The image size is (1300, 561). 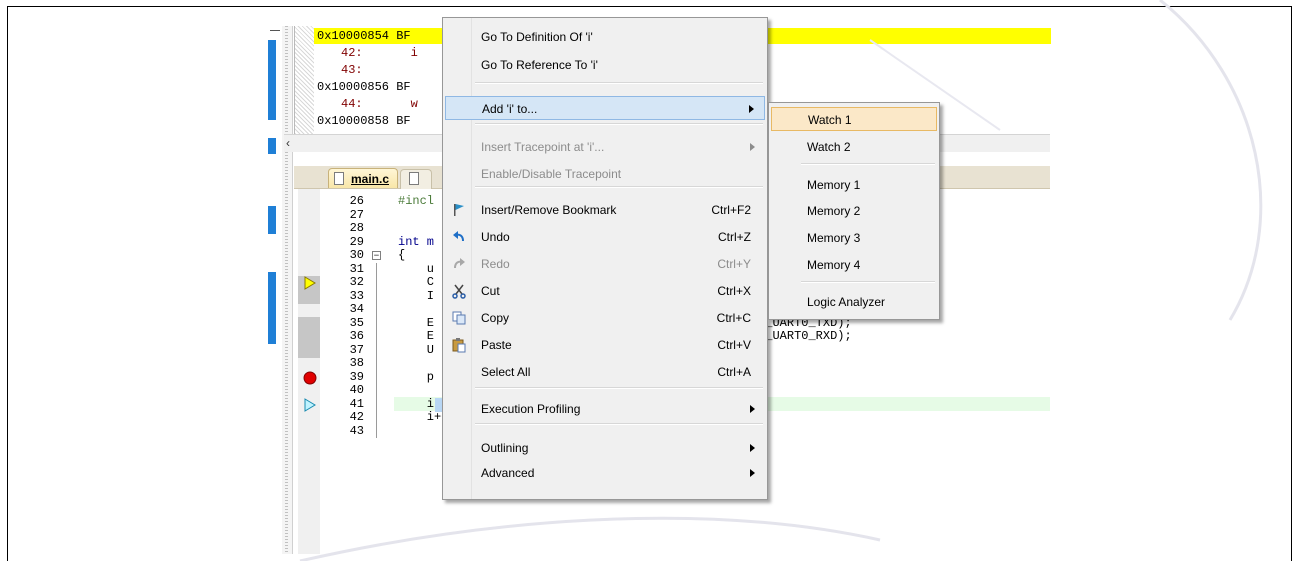 What do you see at coordinates (356, 295) in the screenshot?
I see `line-number: 33` at bounding box center [356, 295].